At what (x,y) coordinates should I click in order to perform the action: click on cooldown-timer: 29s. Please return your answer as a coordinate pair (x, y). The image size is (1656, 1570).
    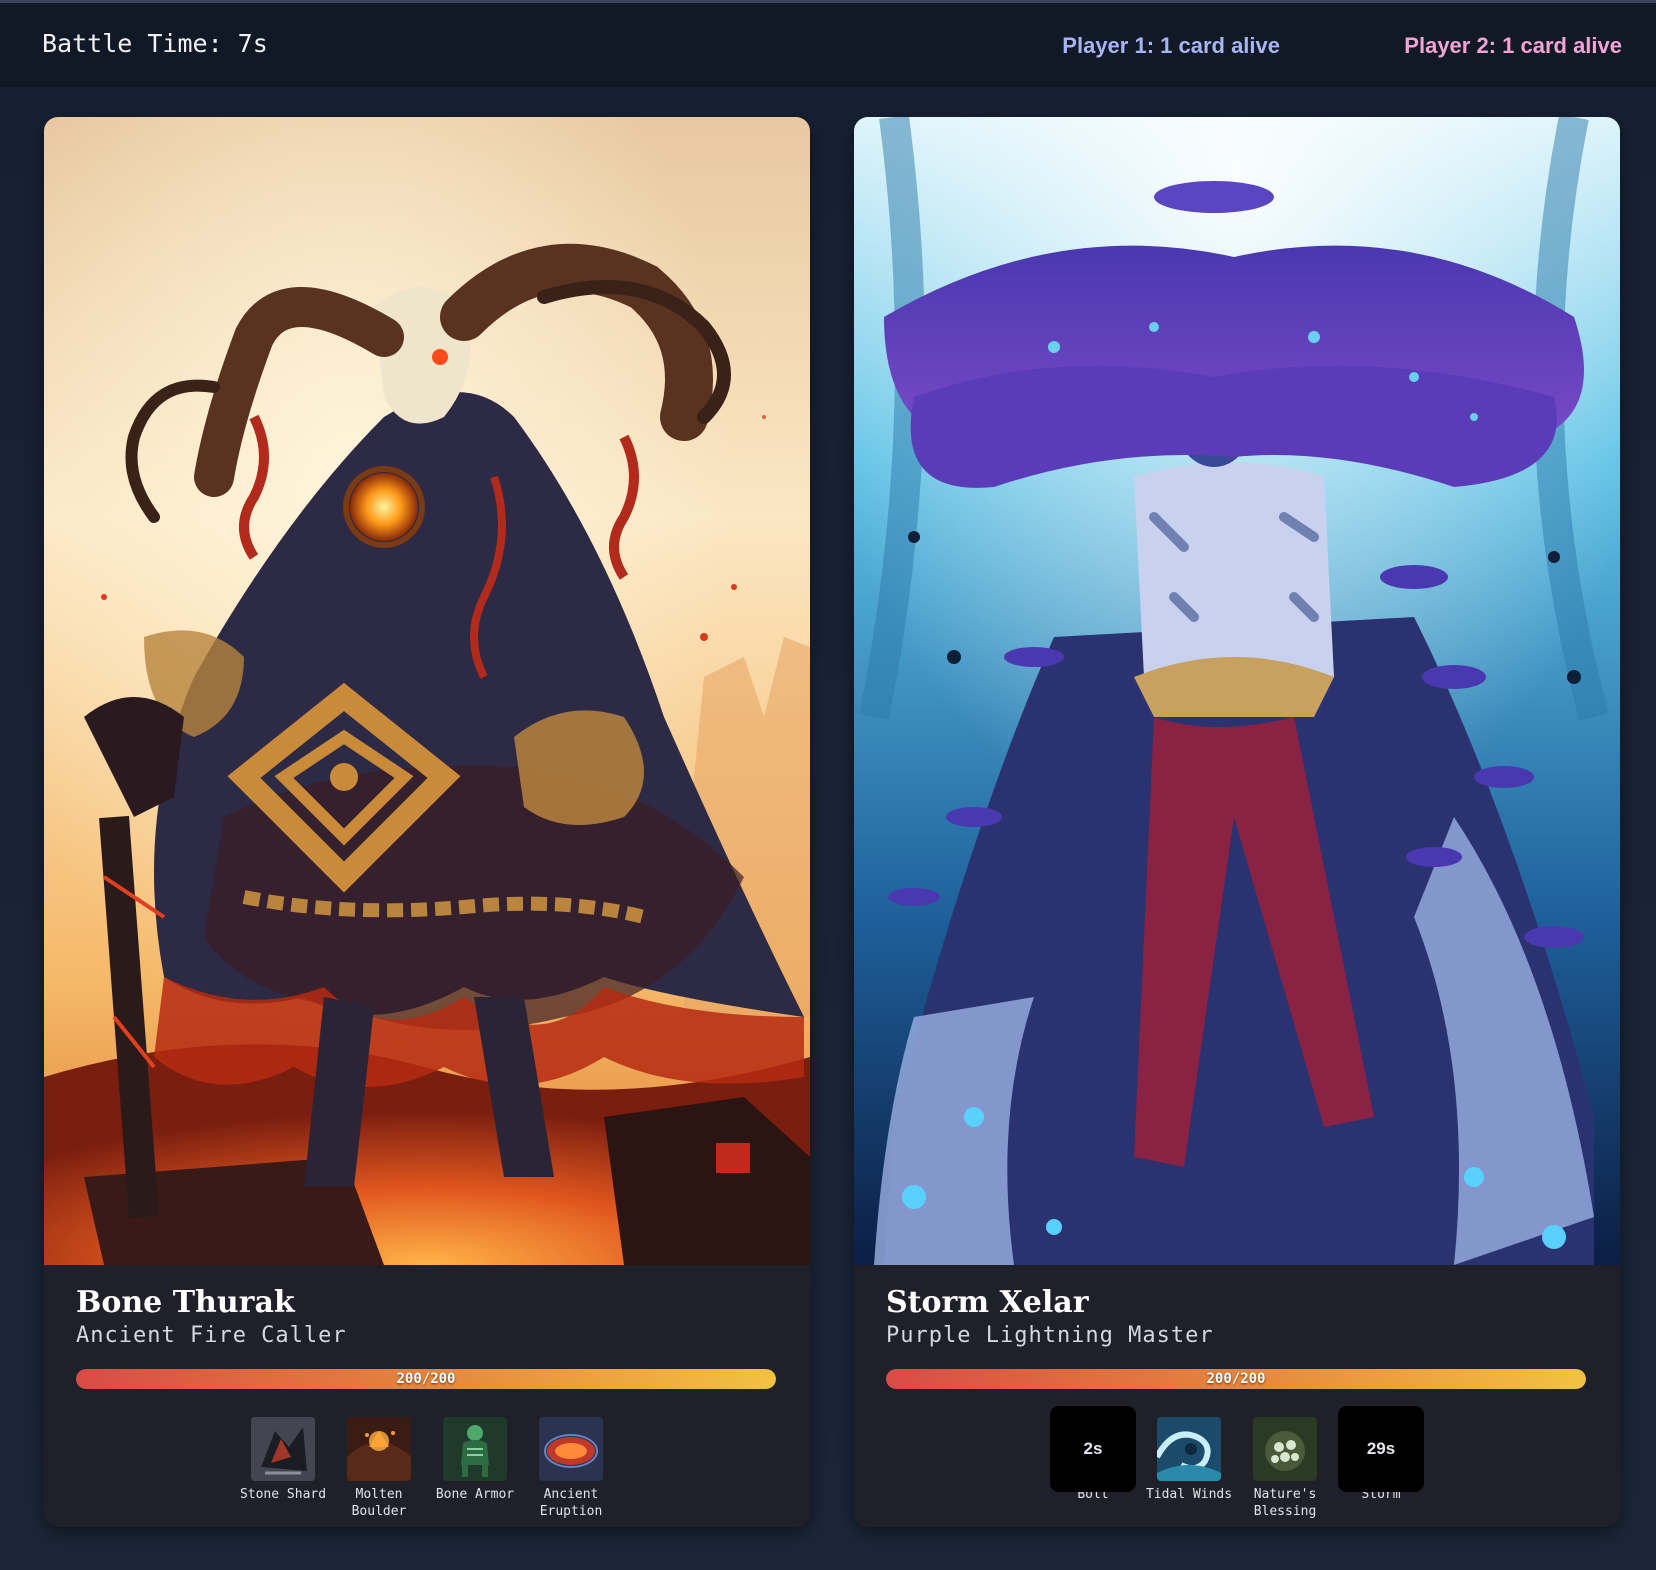
    Looking at the image, I should click on (1381, 1448).